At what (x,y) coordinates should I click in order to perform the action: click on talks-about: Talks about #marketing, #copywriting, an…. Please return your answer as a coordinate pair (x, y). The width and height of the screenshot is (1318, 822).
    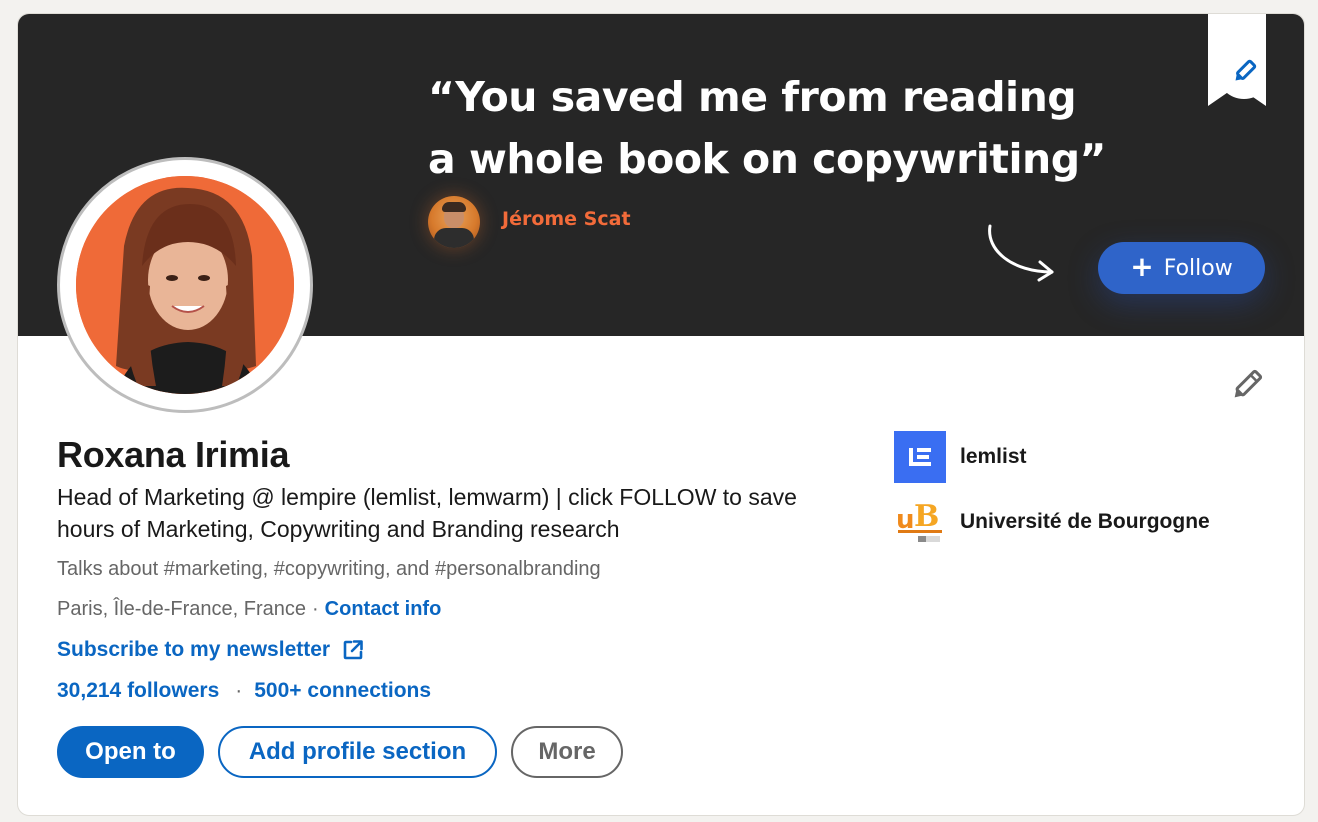
    Looking at the image, I should click on (329, 569).